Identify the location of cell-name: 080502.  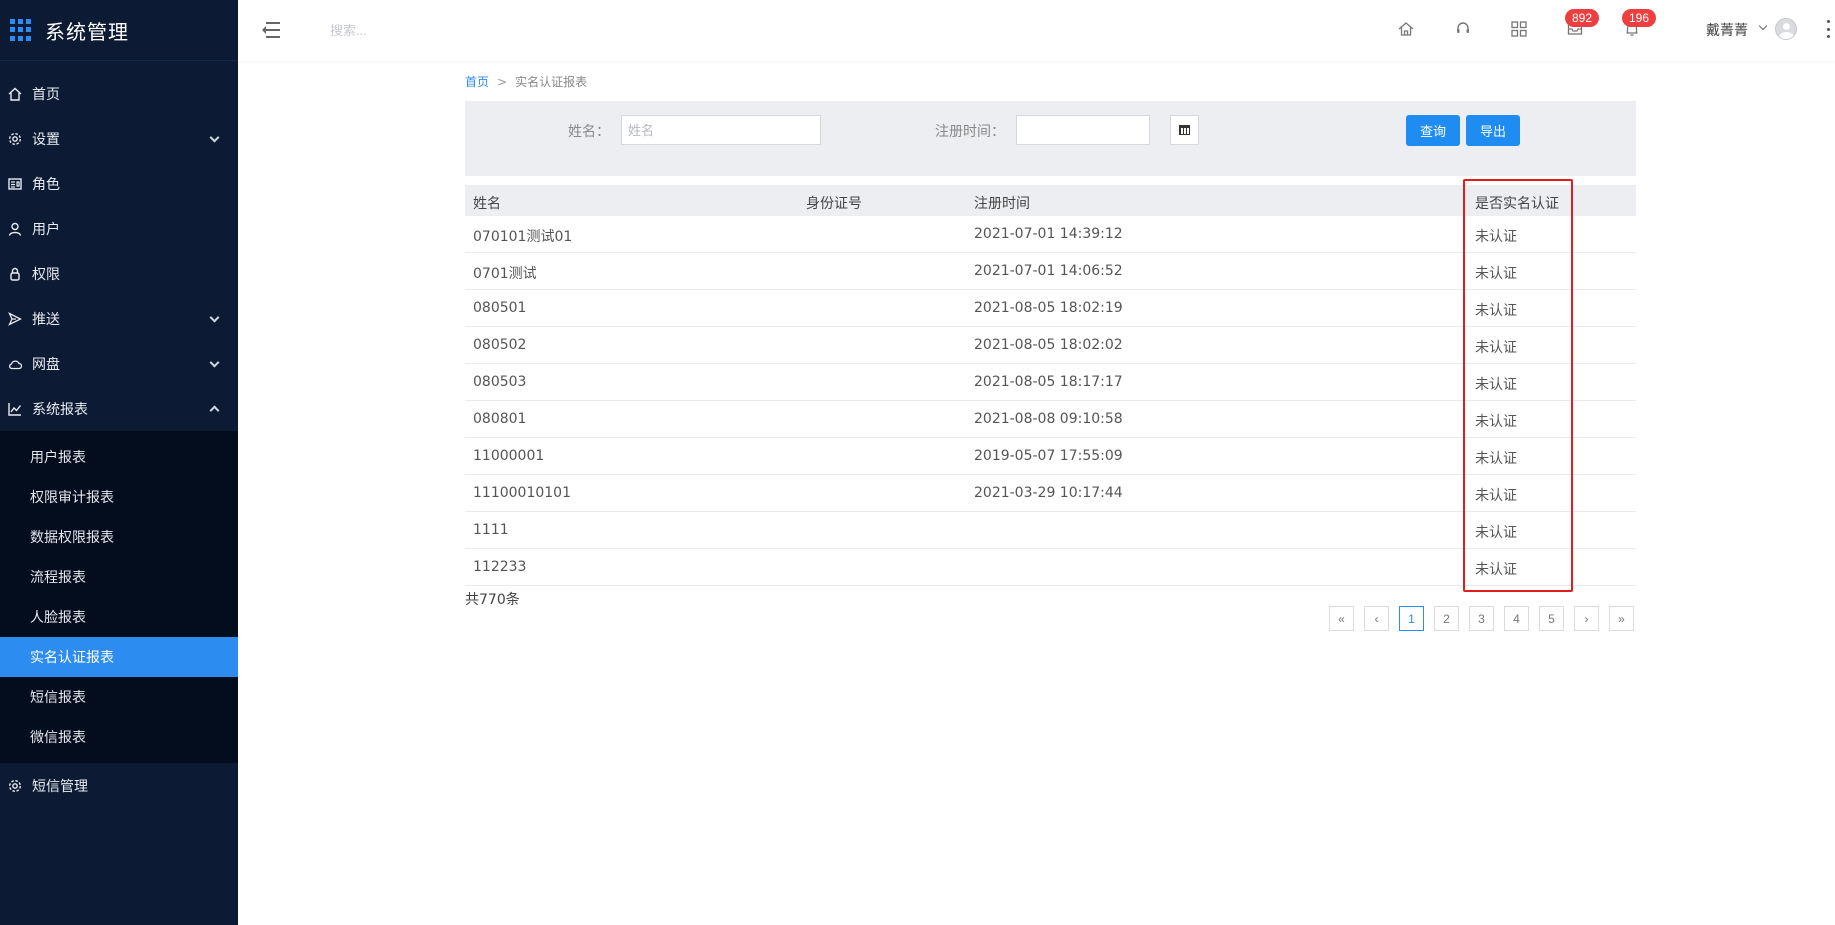
(500, 345).